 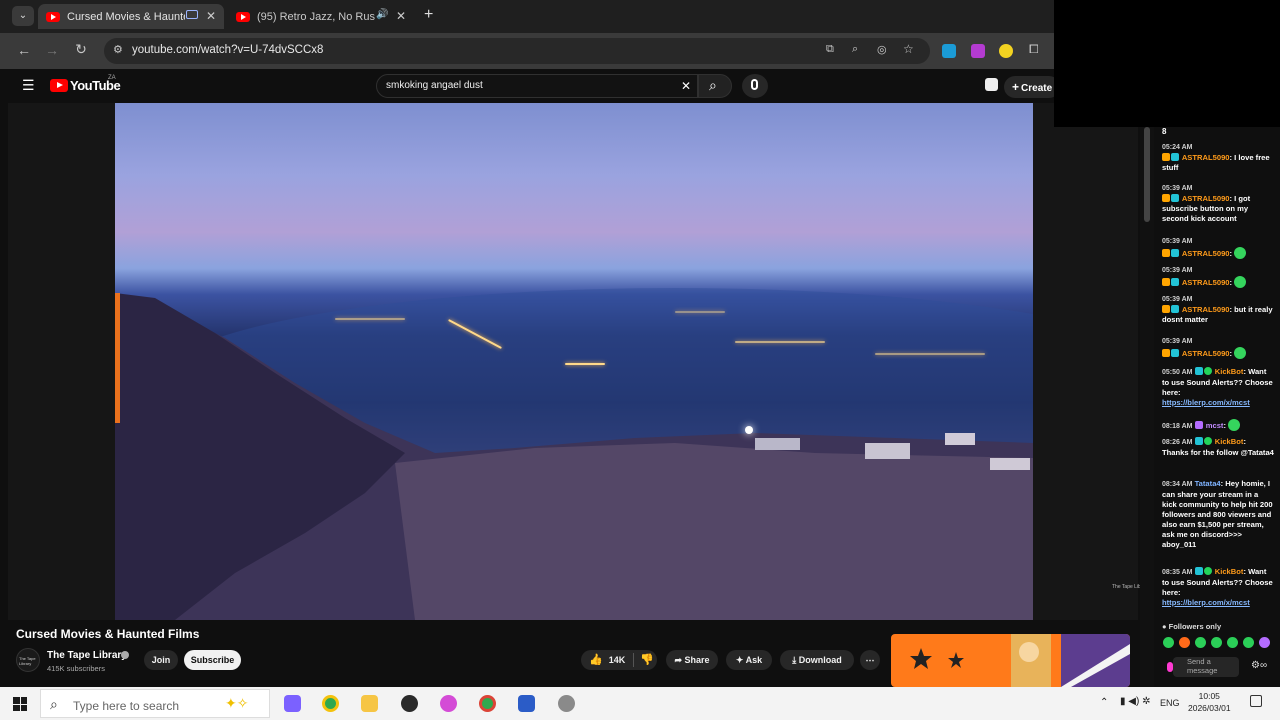 What do you see at coordinates (855, 49) in the screenshot?
I see `zoom-icon: ⌕` at bounding box center [855, 49].